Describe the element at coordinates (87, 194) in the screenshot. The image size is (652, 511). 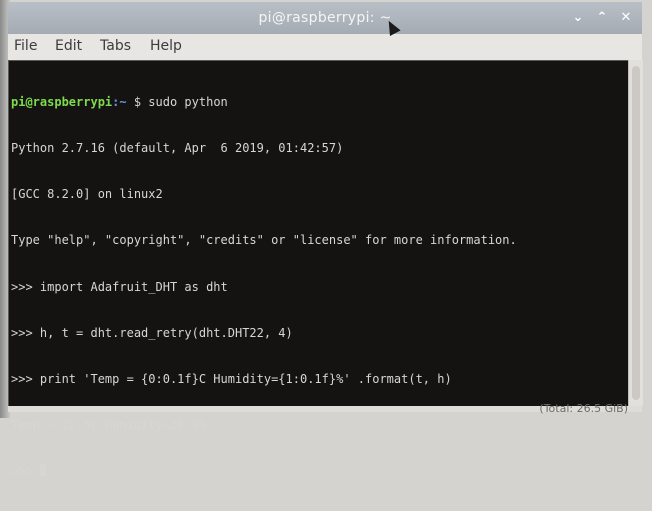
I see `output-line: [GCC 8.2.0] on linux2` at that location.